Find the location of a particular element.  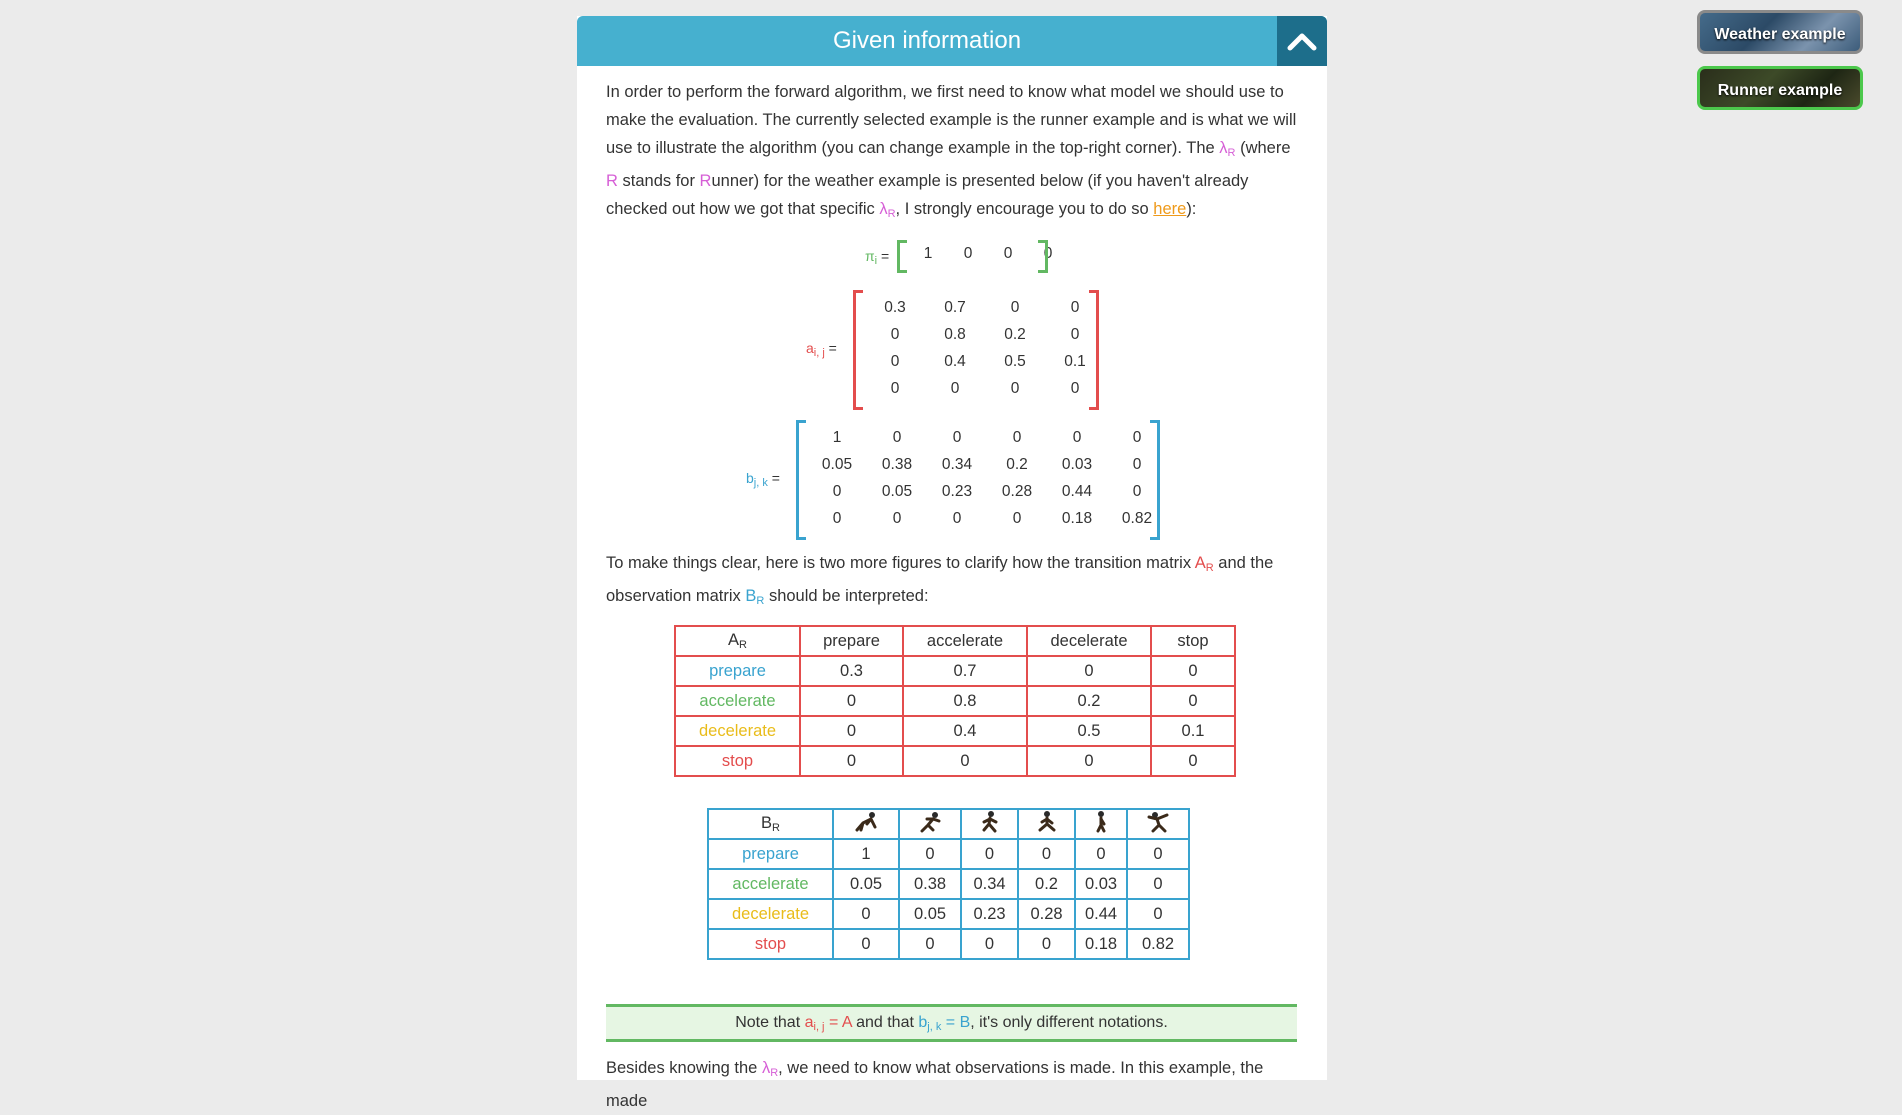

a-bracket-left is located at coordinates (858, 350).